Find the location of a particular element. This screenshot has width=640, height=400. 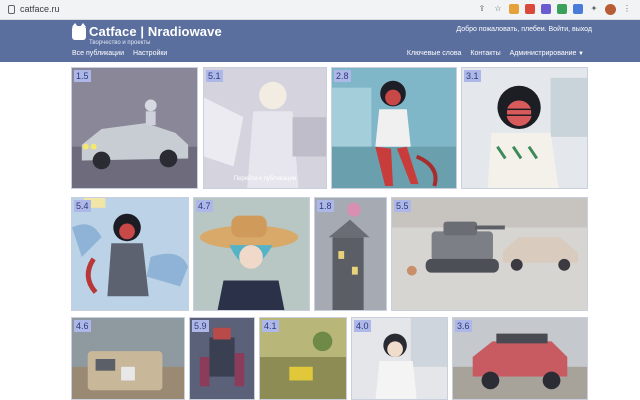

rating-badge: 1.5 is located at coordinates (82, 76).